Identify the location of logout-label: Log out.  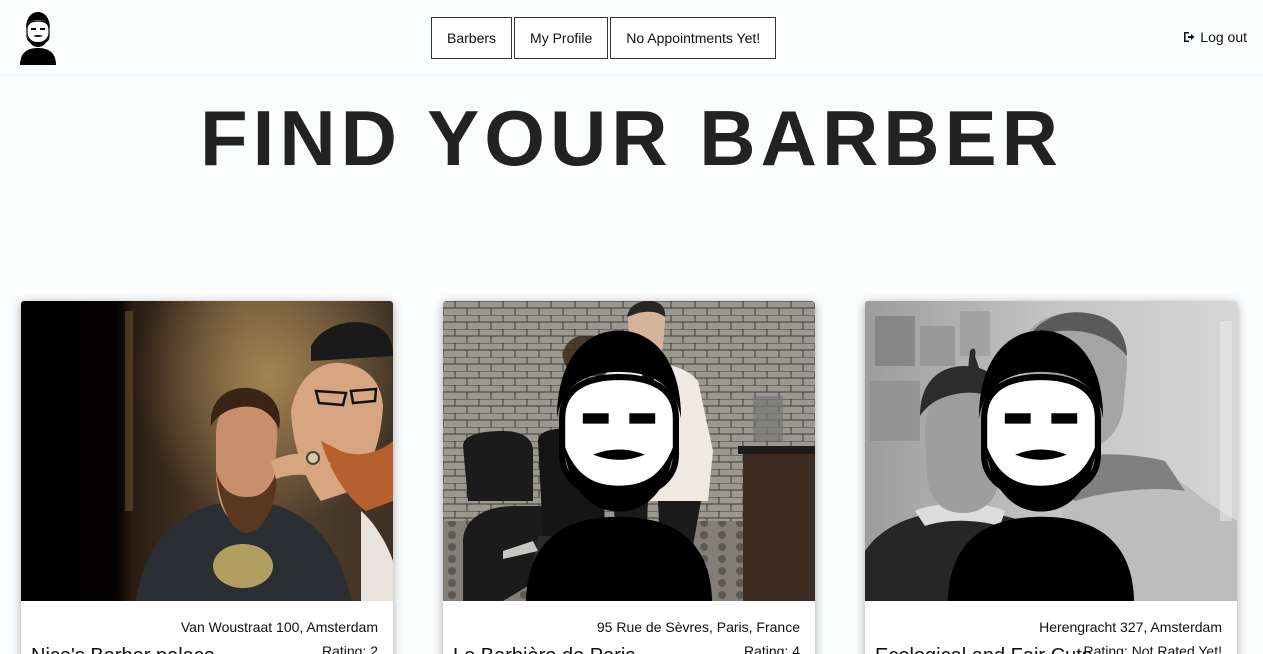
(1223, 37).